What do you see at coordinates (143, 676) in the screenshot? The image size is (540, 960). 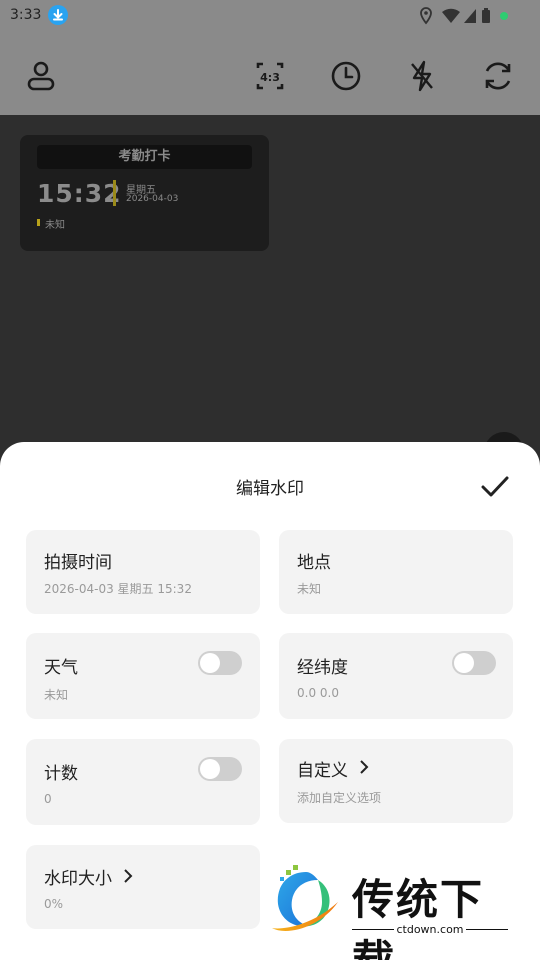 I see `weather-card: 天气 未知` at bounding box center [143, 676].